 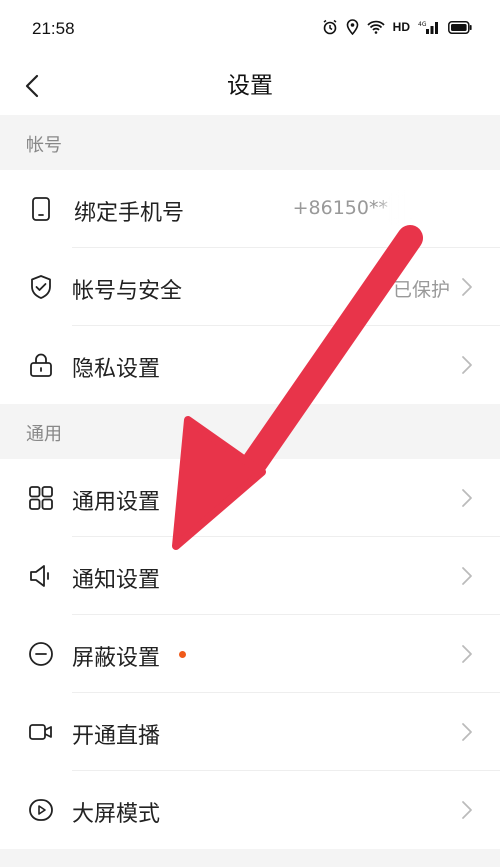 I want to click on security-status-value: 已保护, so click(x=421, y=290).